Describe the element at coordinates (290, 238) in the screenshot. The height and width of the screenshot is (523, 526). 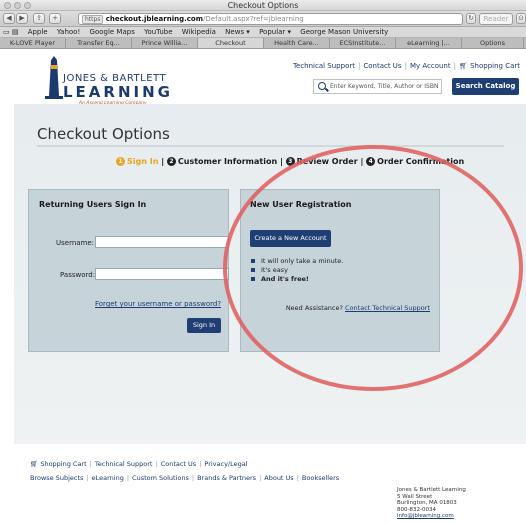
I see `create-account-button: Create a New Account` at that location.